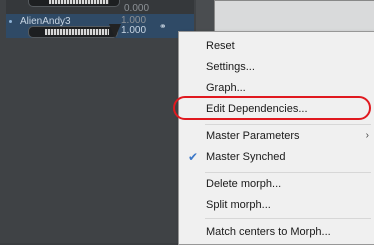 This screenshot has height=245, width=374. Describe the element at coordinates (74, 3) in the screenshot. I see `parameter-slider-above` at that location.